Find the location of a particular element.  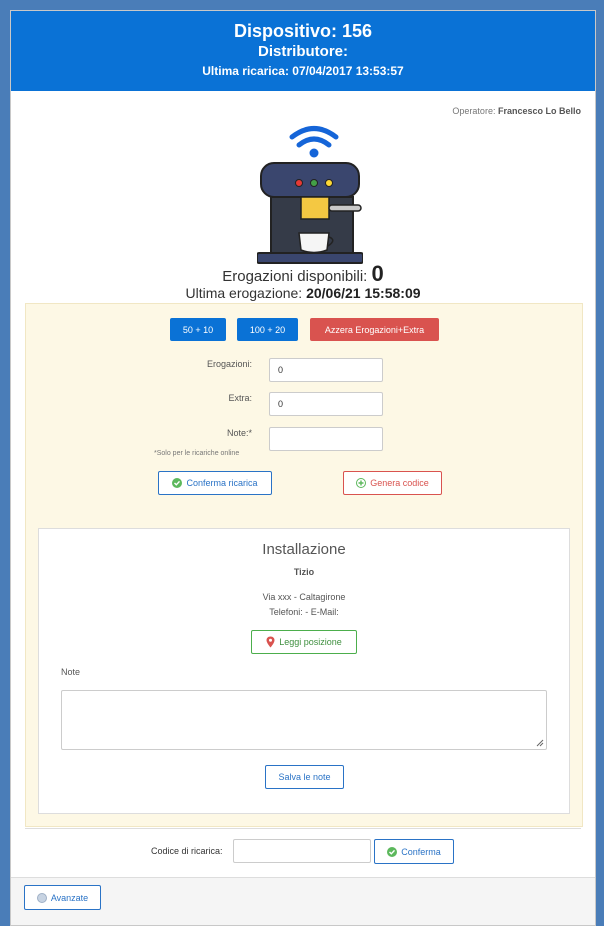

advanced-label: Avanzate is located at coordinates (69, 897).